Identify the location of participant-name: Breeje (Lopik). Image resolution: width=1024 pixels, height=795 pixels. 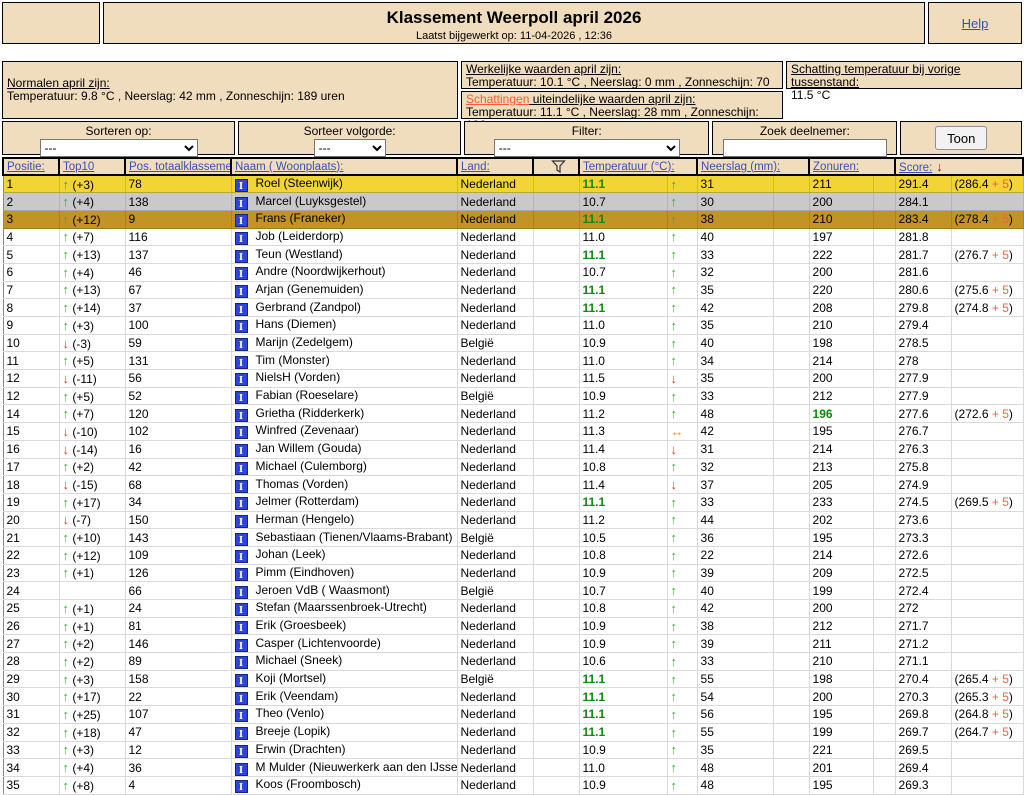
(293, 731).